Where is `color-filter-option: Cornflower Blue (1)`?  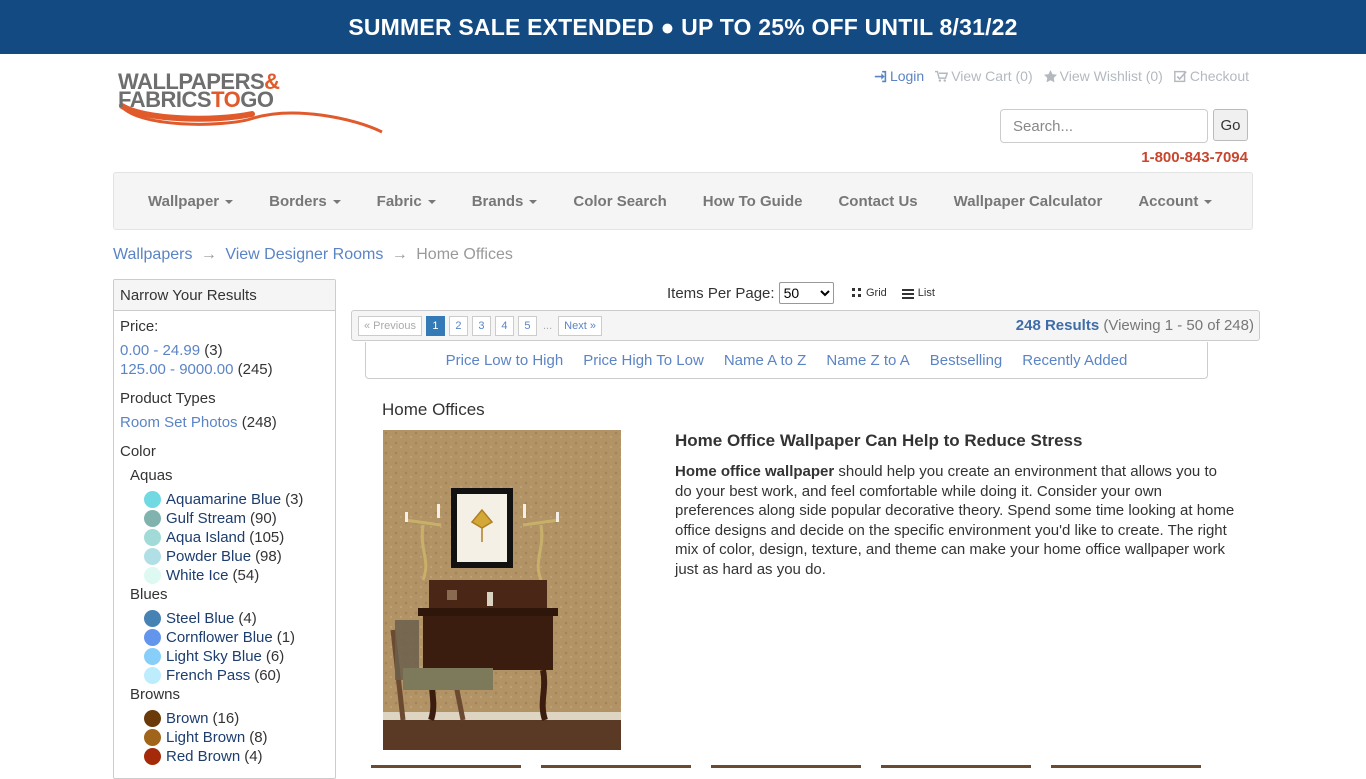 color-filter-option: Cornflower Blue (1) is located at coordinates (234, 637).